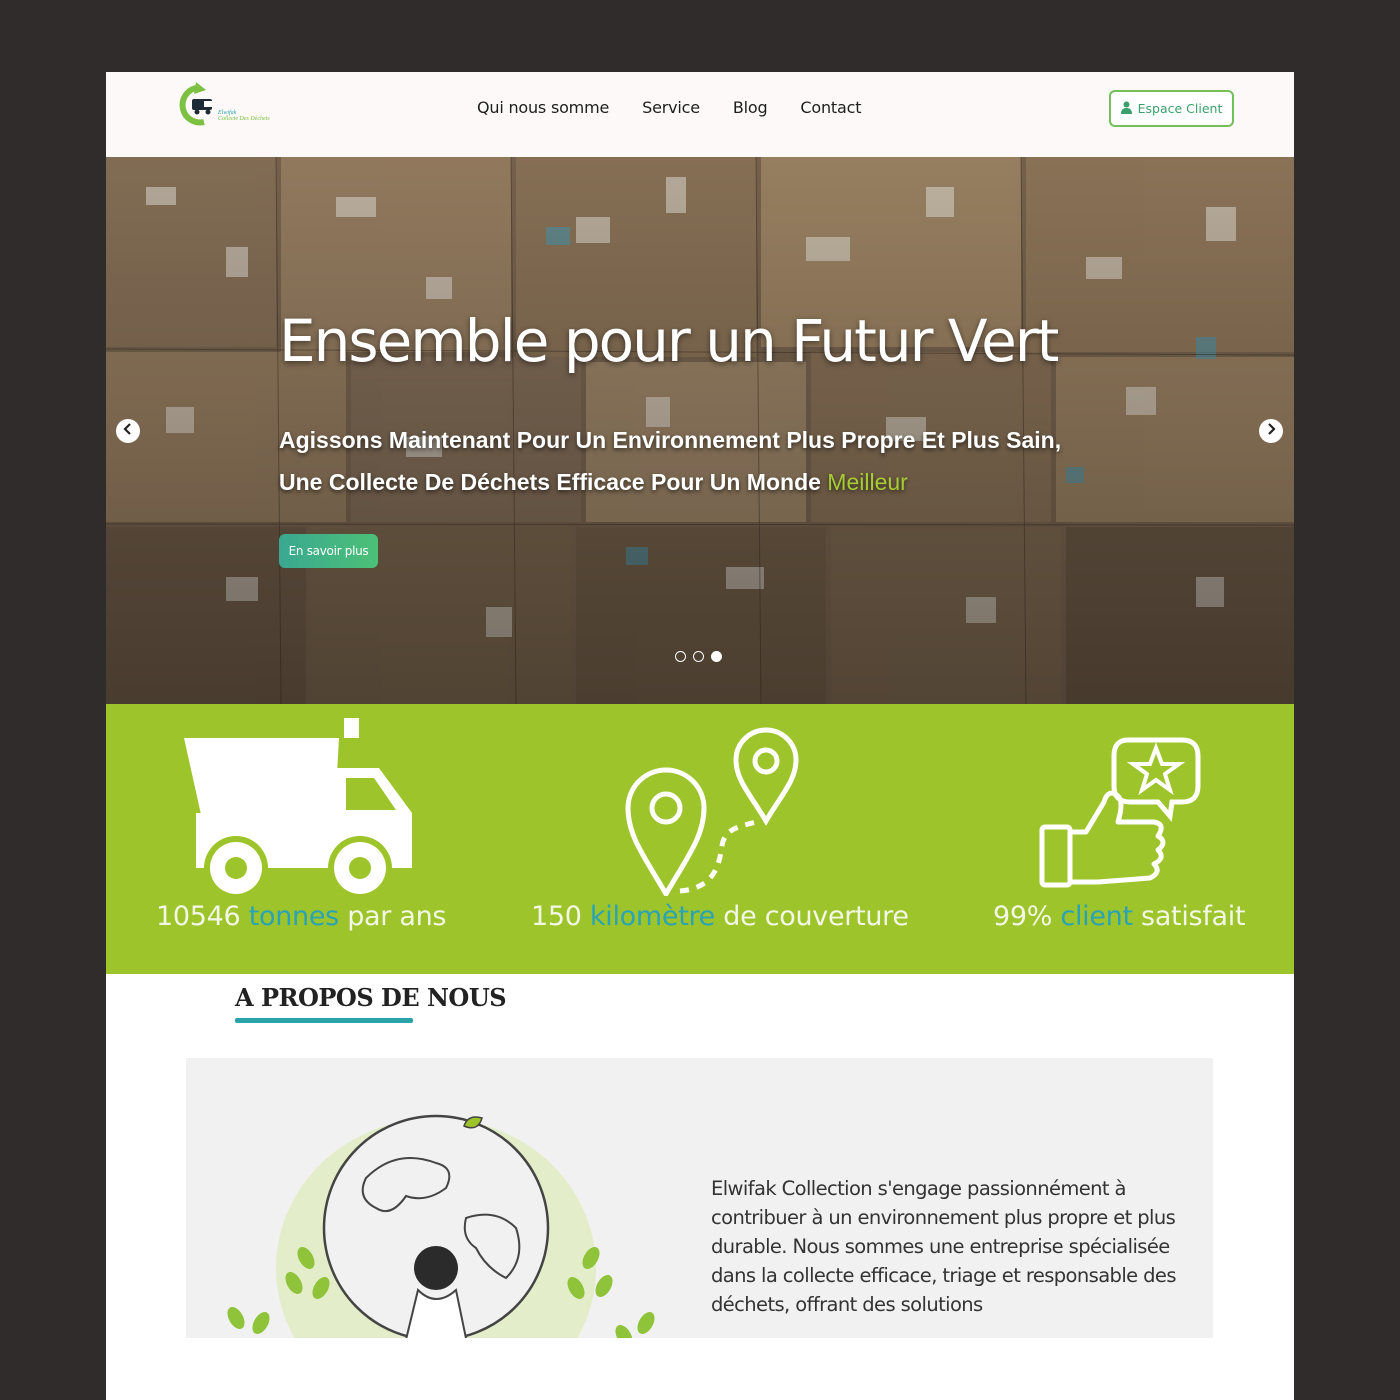 The image size is (1400, 1400). I want to click on nav-blog: Blog, so click(750, 107).